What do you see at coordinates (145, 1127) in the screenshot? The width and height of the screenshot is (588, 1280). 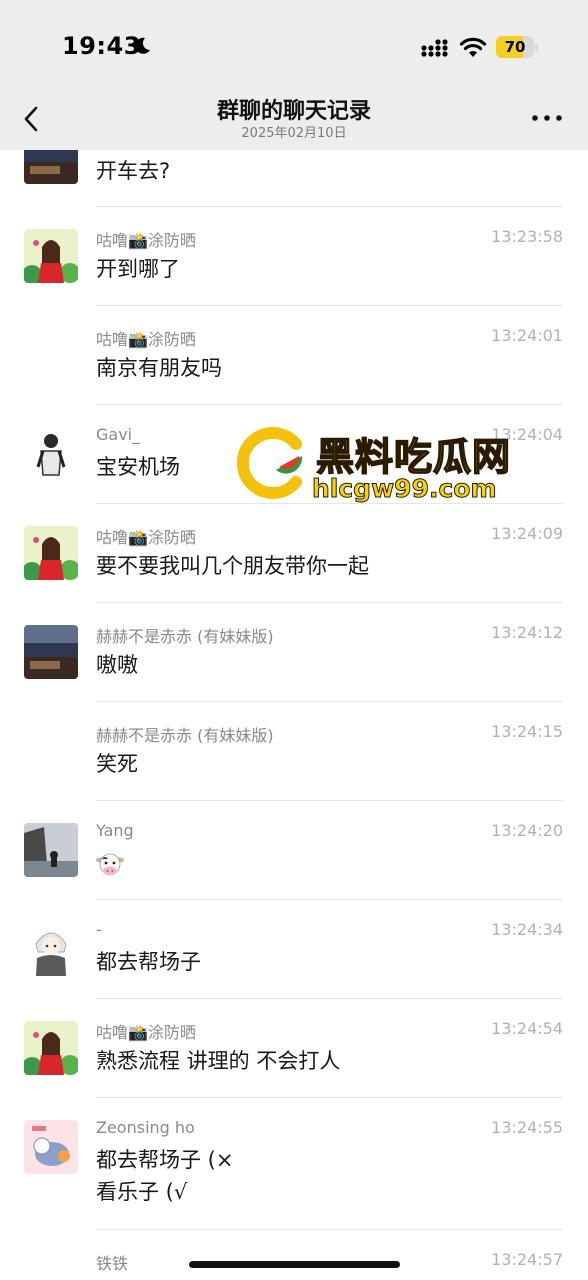 I see `sender-name: Zeonsing ho` at bounding box center [145, 1127].